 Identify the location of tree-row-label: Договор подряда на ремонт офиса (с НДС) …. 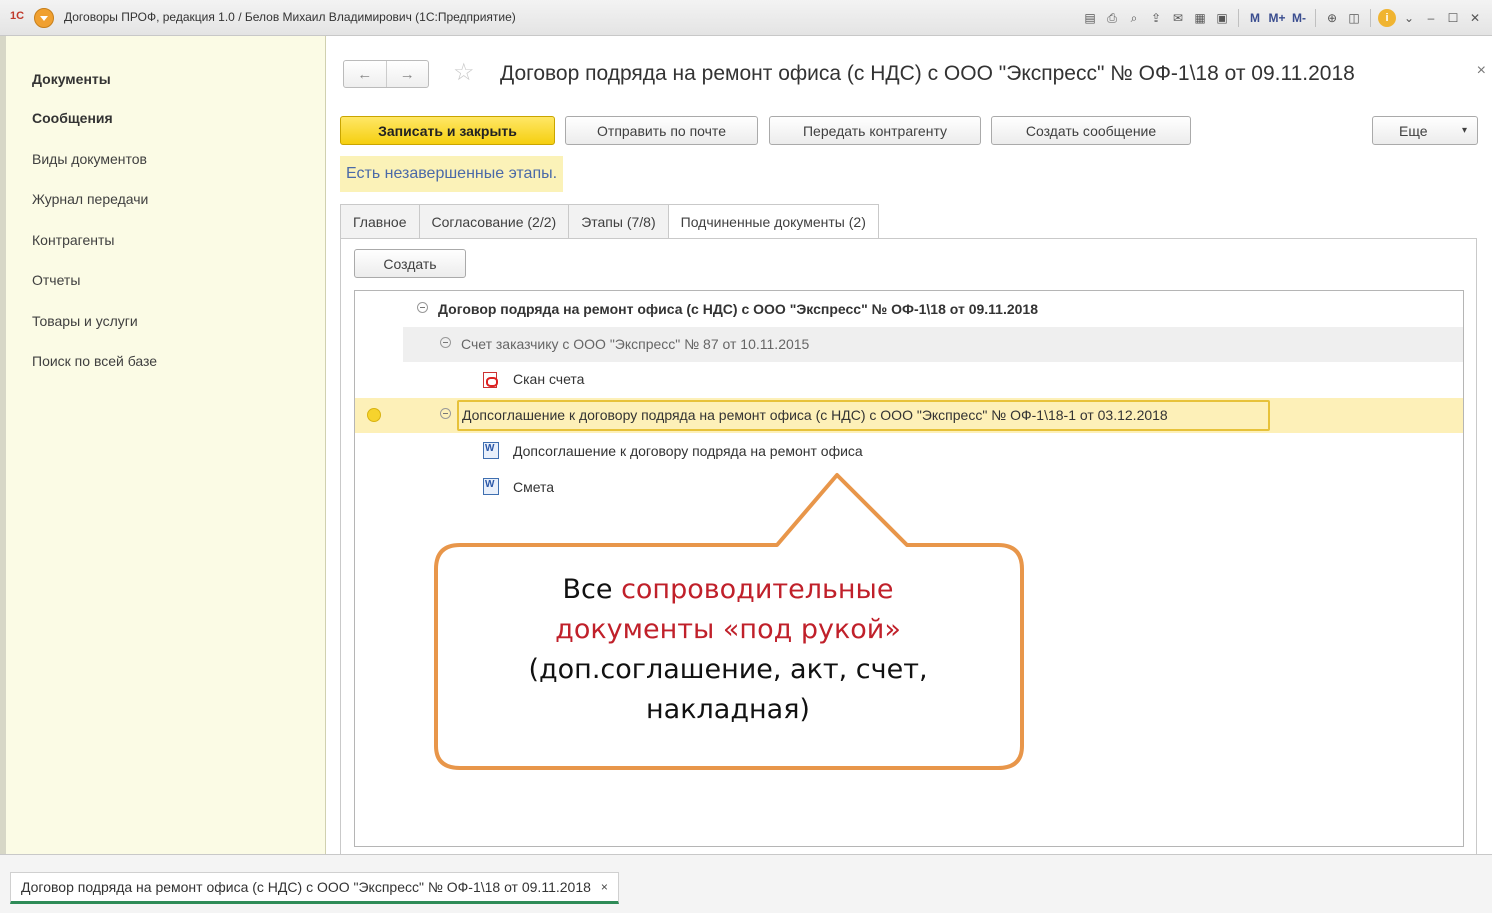
(738, 309).